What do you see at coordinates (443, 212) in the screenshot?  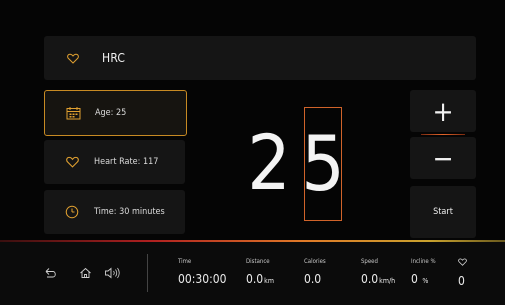 I see `start-button: Start` at bounding box center [443, 212].